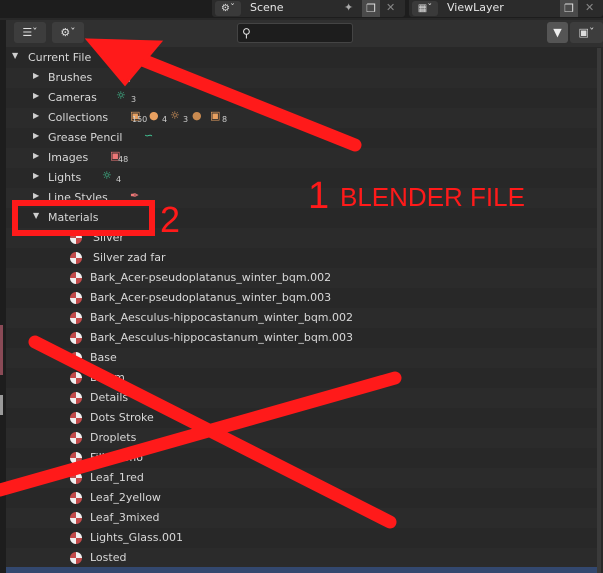 Image resolution: width=603 pixels, height=573 pixels. I want to click on annotation-text: BLENDER FILE, so click(432, 197).